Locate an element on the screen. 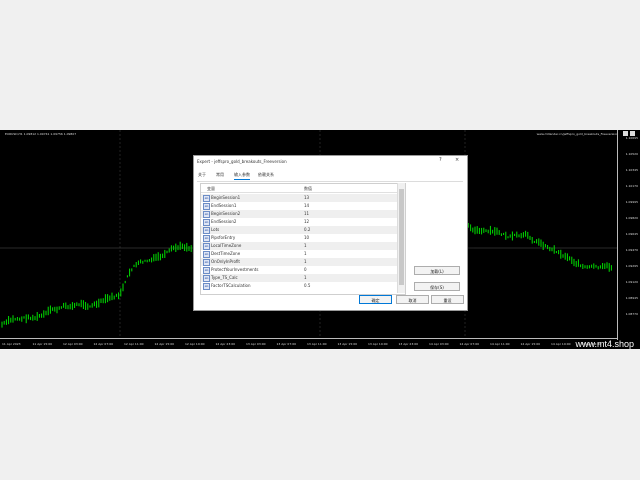  param-row: ab FactorTSCalculation 0.5 is located at coordinates (301, 286).